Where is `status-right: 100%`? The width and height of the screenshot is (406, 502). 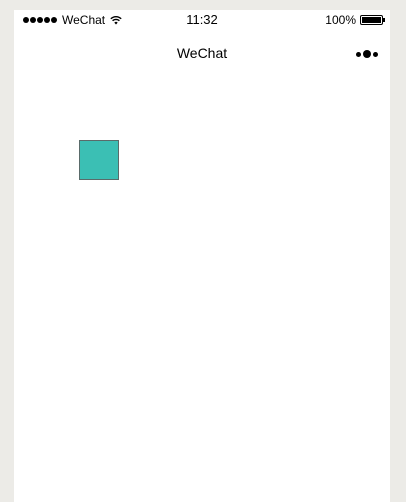 status-right: 100% is located at coordinates (355, 20).